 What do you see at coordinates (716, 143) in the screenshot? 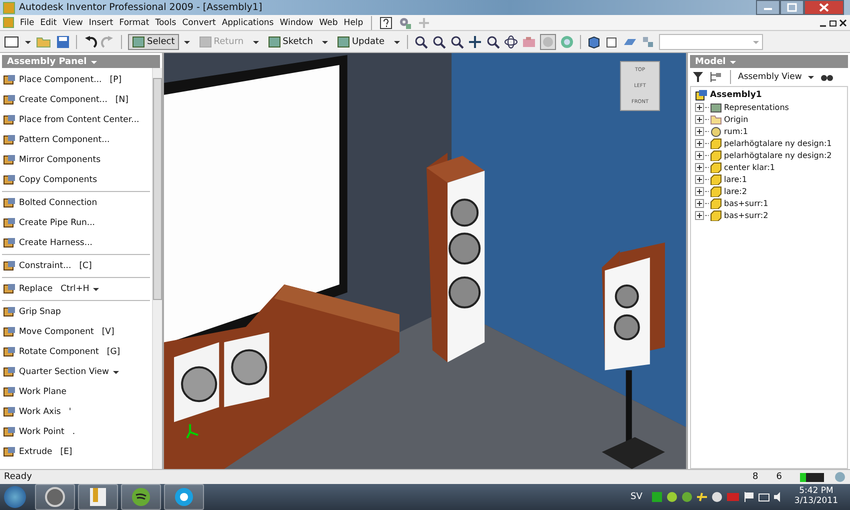
I see `part-icon` at bounding box center [716, 143].